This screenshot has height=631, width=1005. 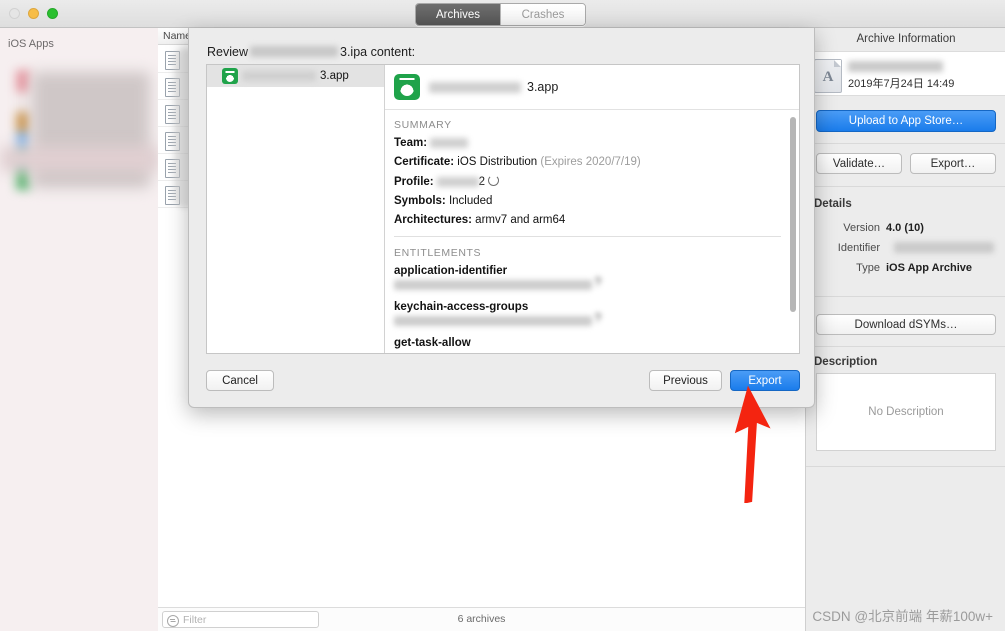 I want to click on detail-version-value: 4.0 (10), so click(x=905, y=228).